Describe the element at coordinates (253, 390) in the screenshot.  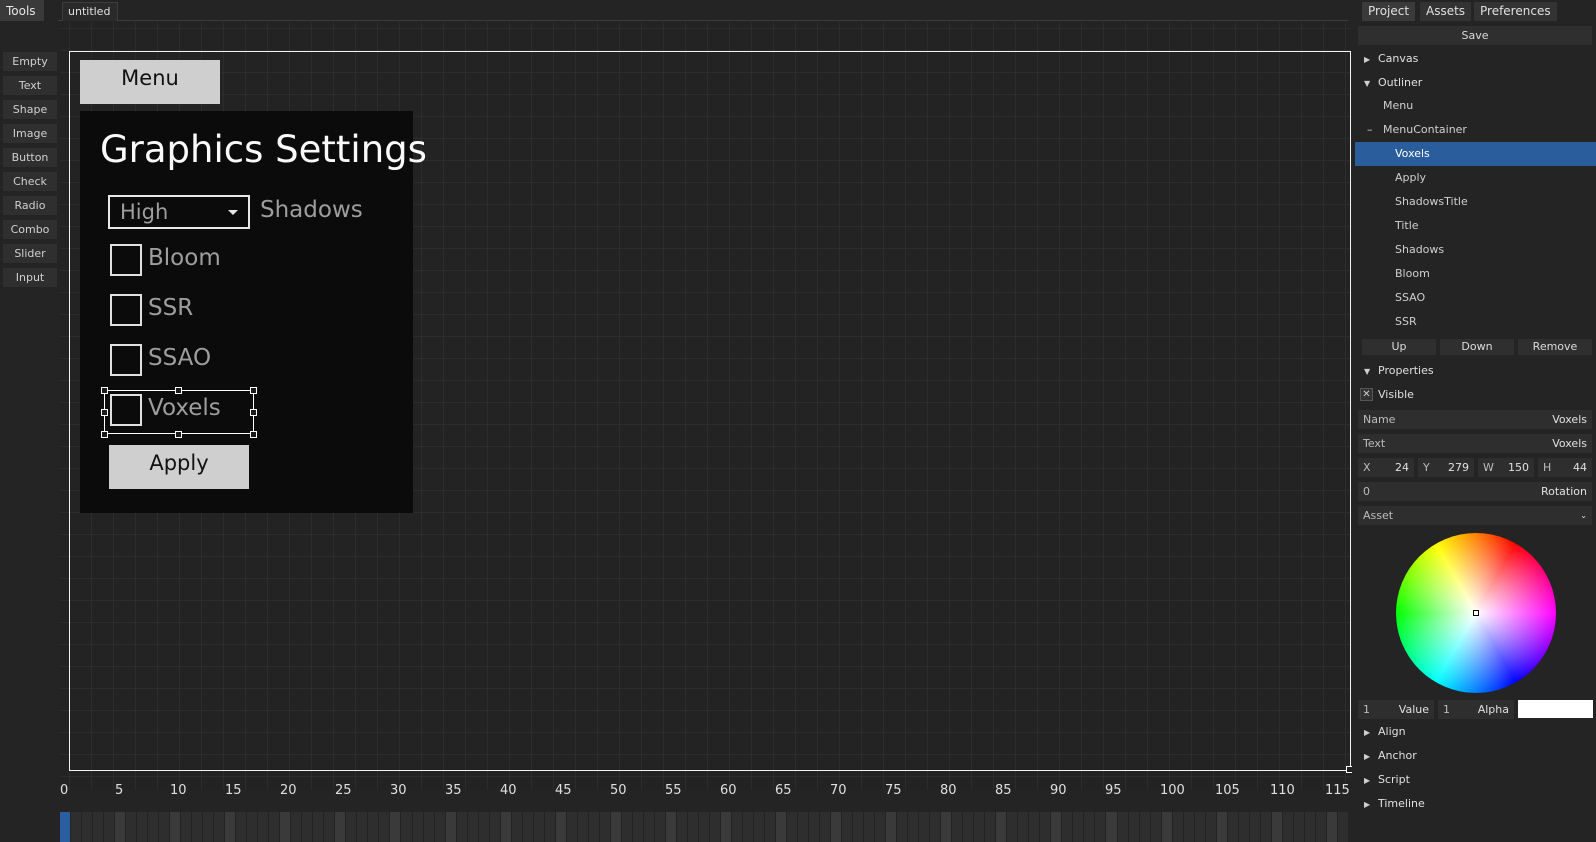
I see `resize-handle-top-right` at that location.